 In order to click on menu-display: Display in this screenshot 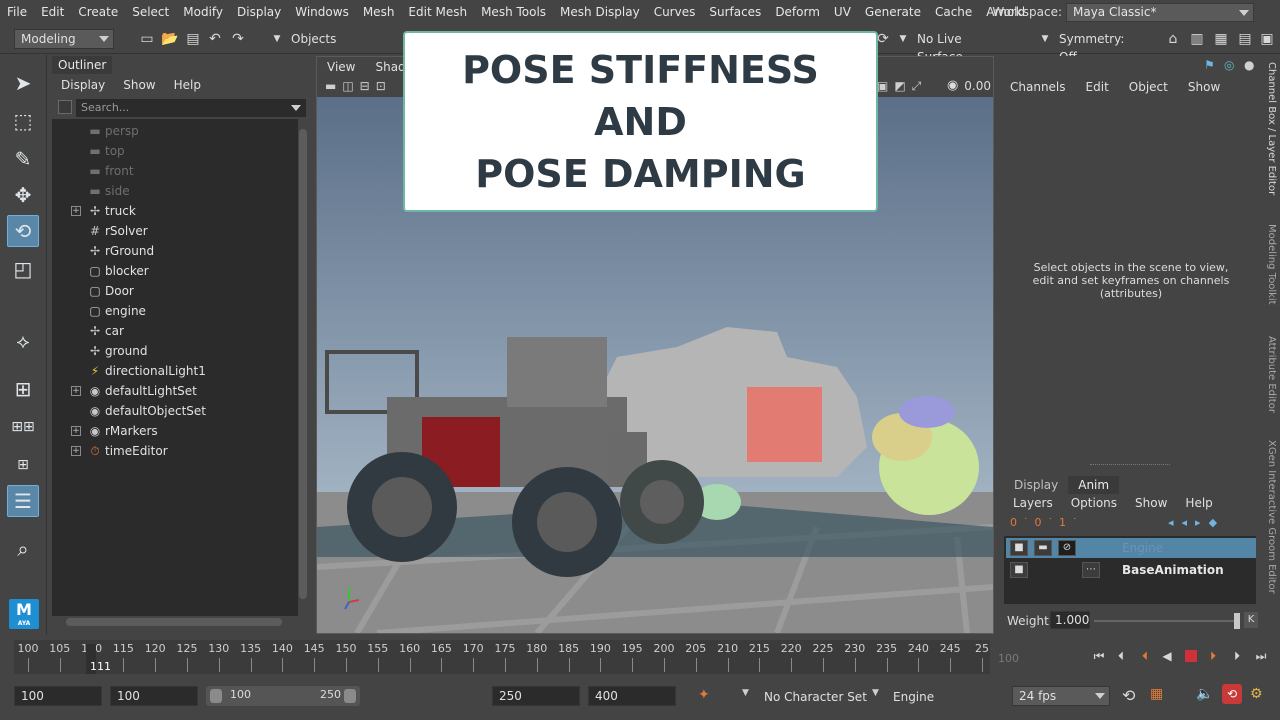, I will do `click(259, 12)`.